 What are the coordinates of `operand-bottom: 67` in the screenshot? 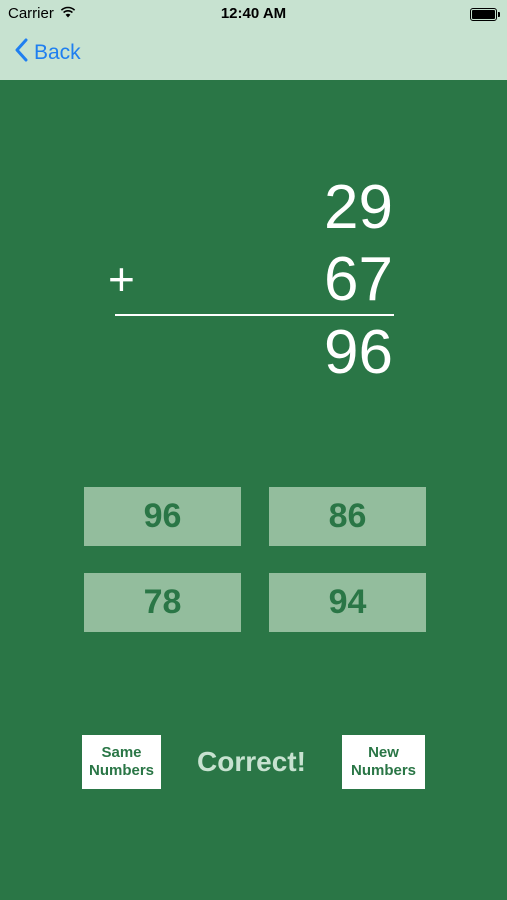 It's located at (358, 279).